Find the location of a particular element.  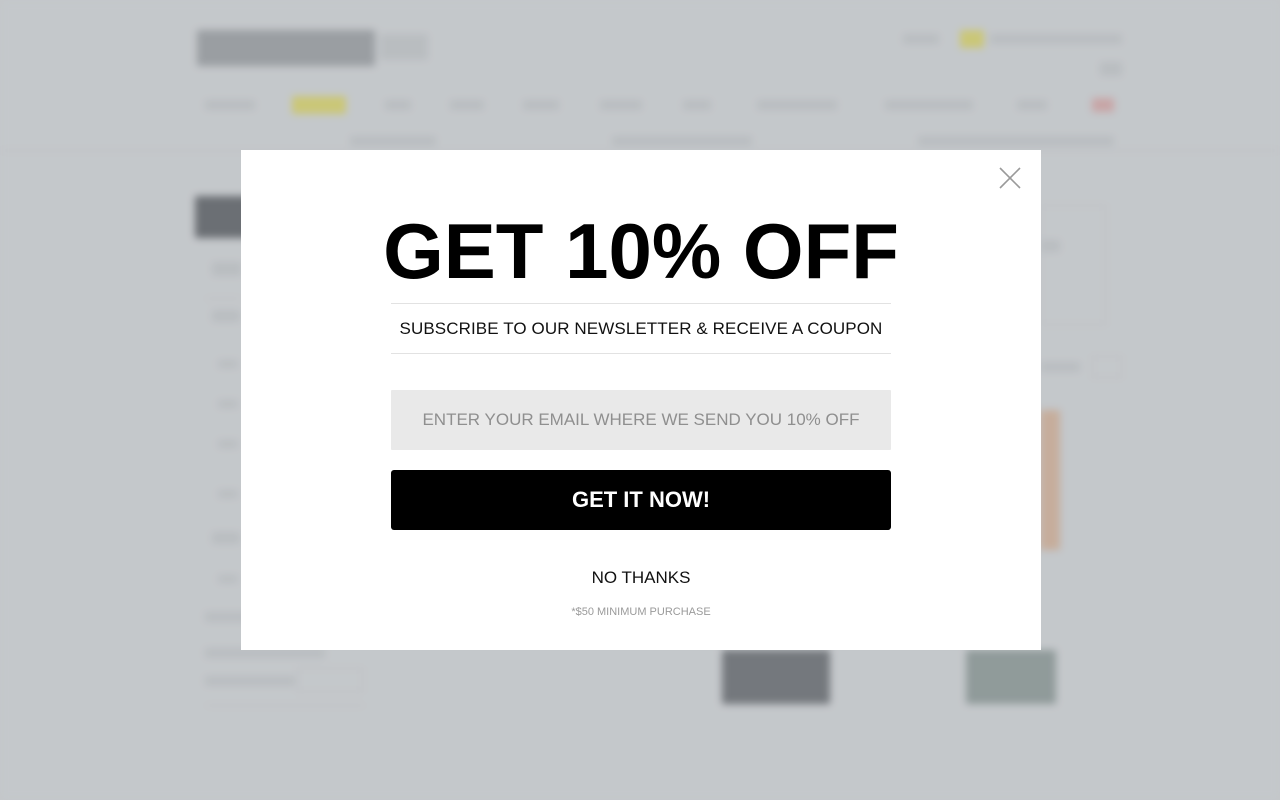

email-input is located at coordinates (641, 420).